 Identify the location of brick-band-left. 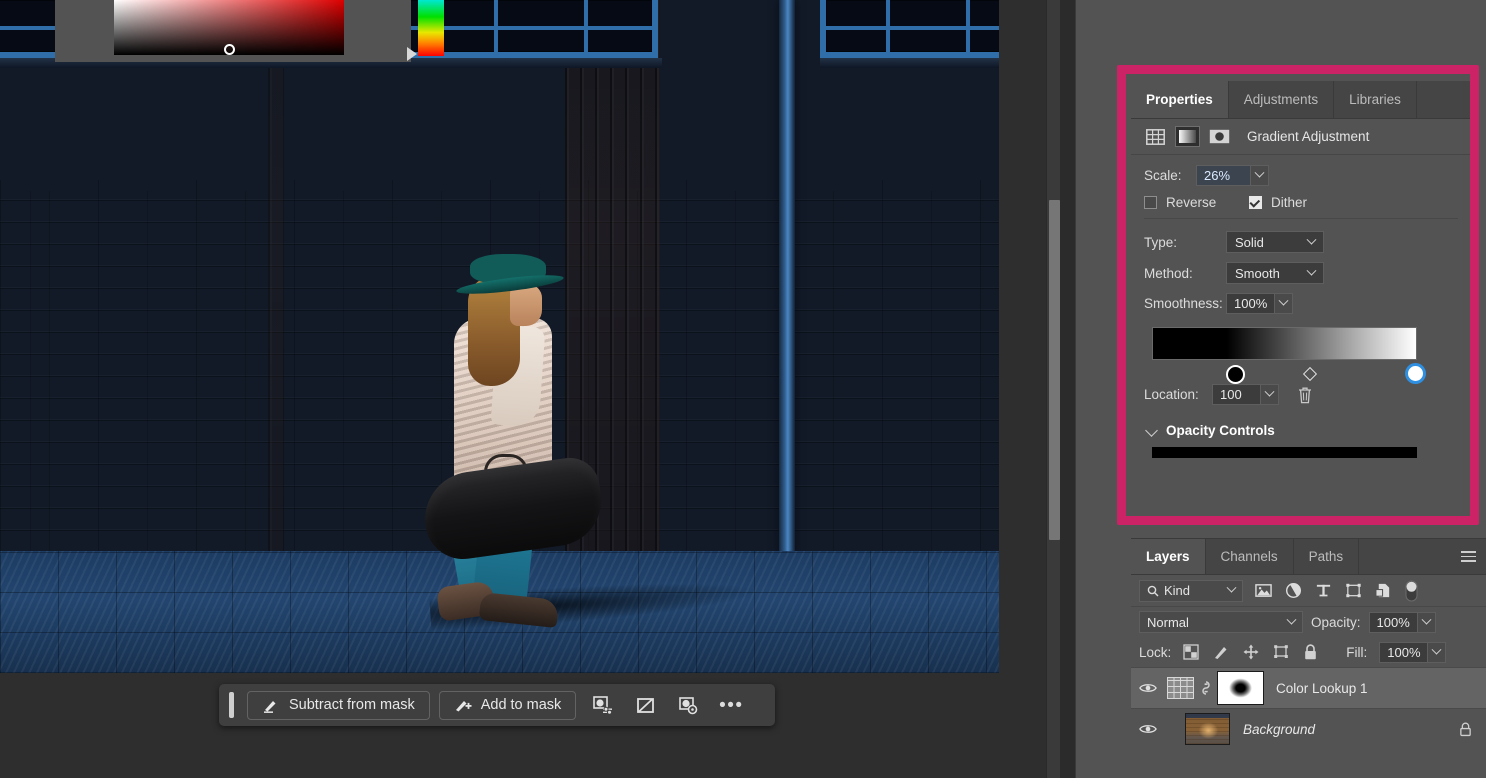
(276, 276).